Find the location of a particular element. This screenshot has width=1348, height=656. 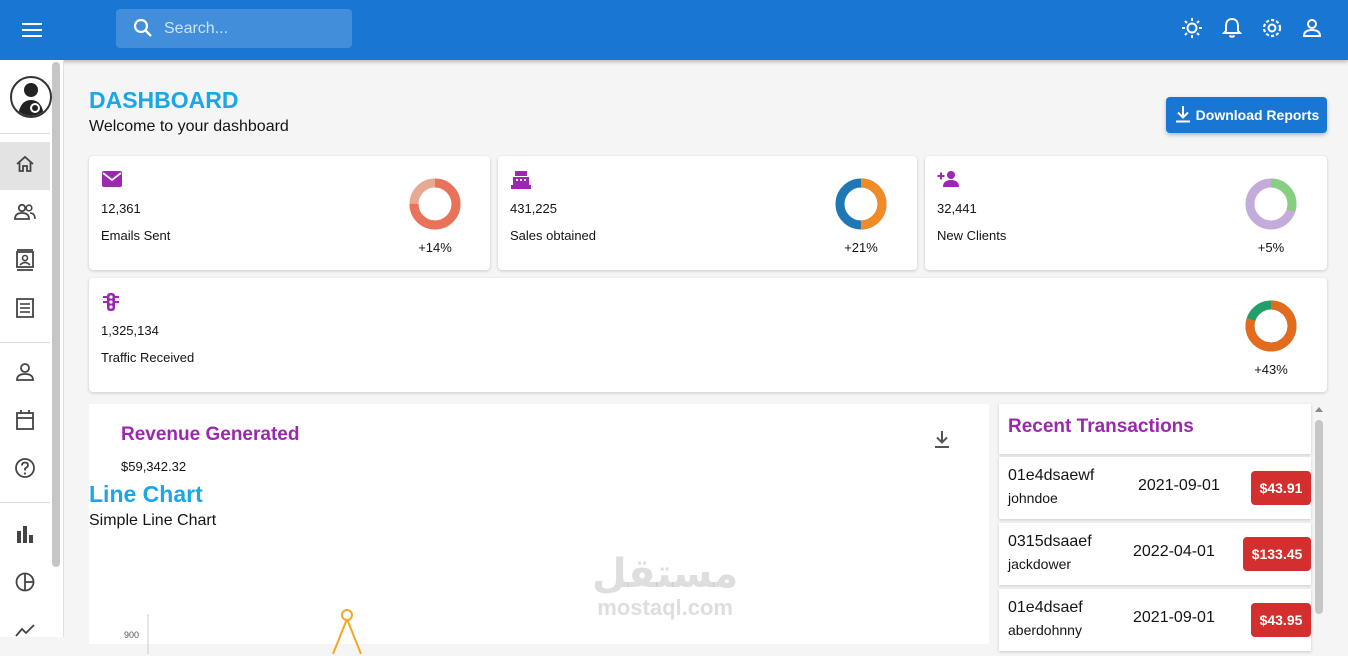

menu-icon is located at coordinates (32, 30).